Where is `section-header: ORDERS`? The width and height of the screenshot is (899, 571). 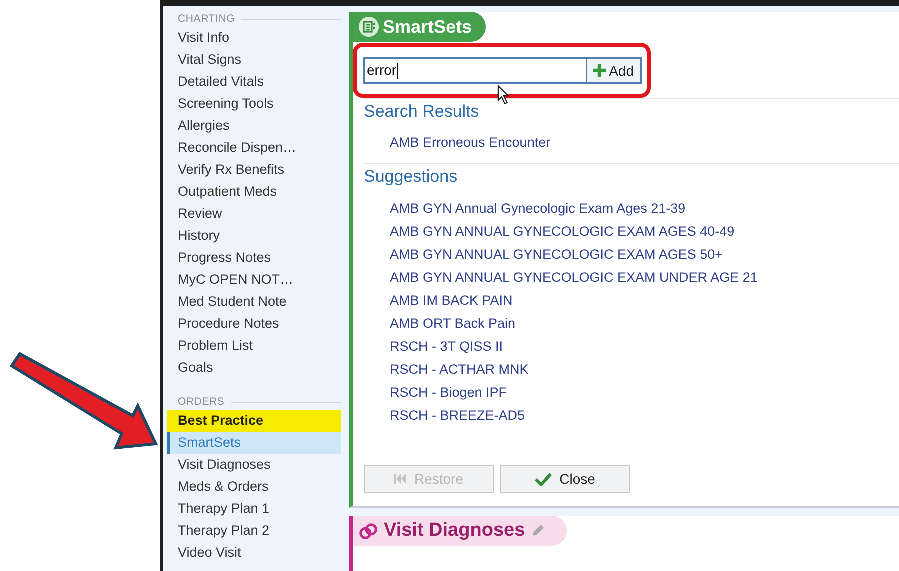 section-header: ORDERS is located at coordinates (201, 402).